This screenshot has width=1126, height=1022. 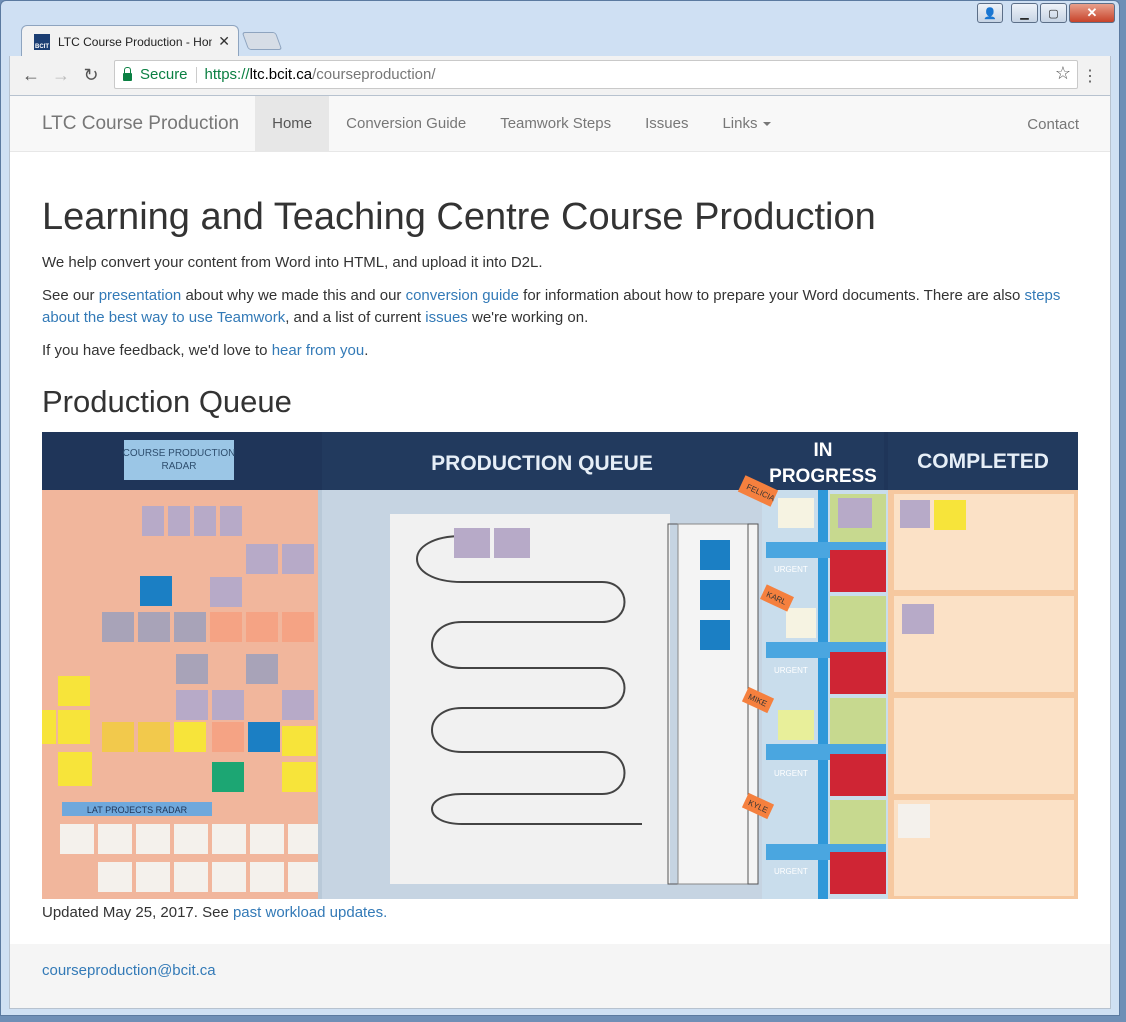 I want to click on menu-kebab-icon: ⋮, so click(x=1090, y=76).